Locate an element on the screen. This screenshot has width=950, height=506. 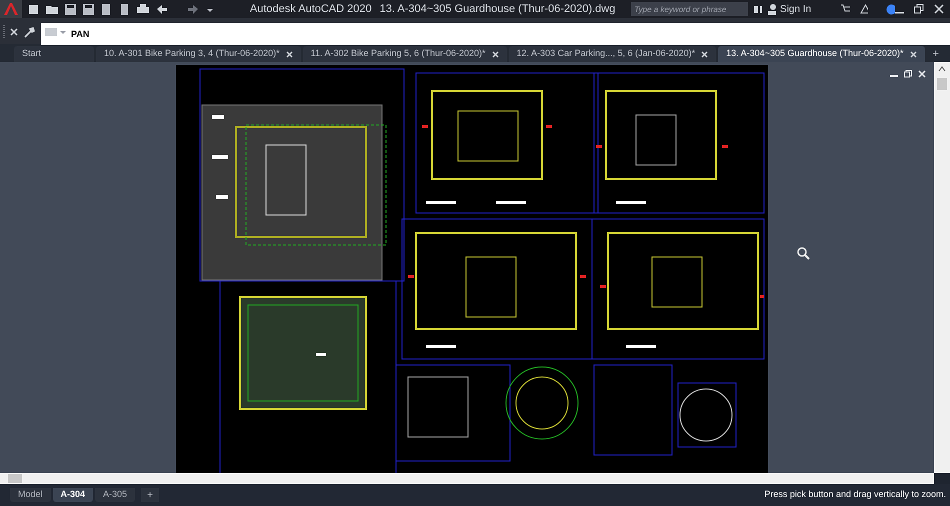
search-field: Type a keyword or phrase is located at coordinates (689, 9).